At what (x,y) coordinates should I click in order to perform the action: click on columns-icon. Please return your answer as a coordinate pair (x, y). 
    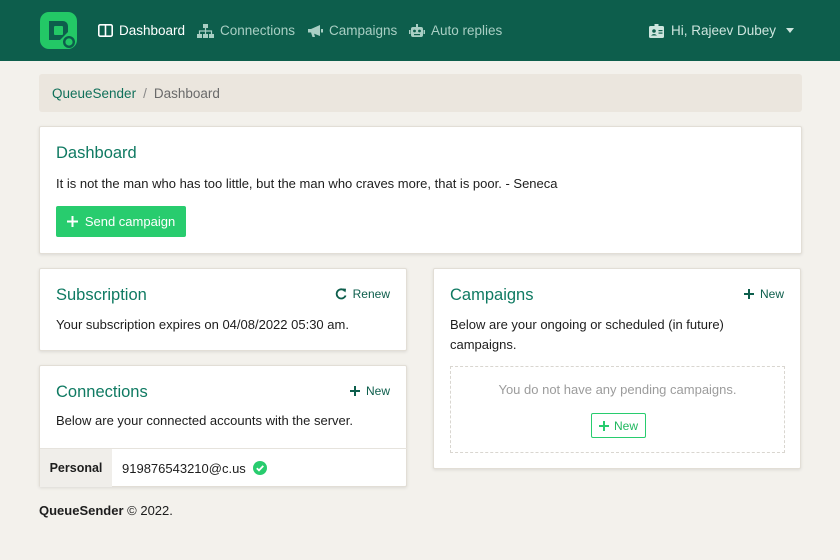
    Looking at the image, I should click on (105, 30).